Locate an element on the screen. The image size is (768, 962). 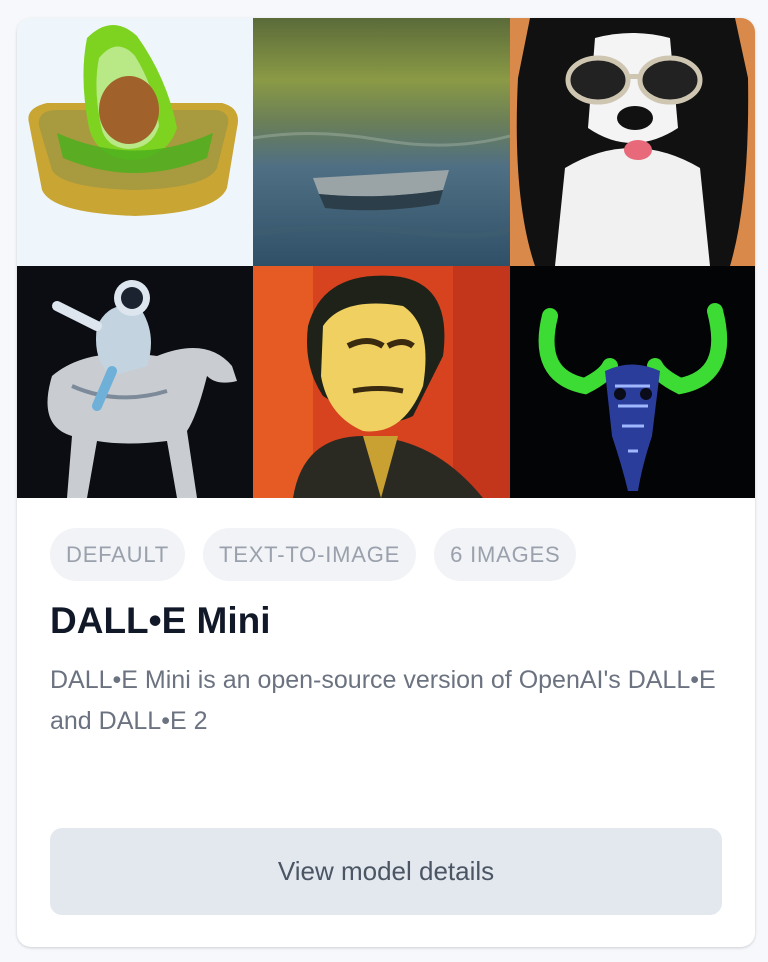
tag-image-count: 6 IMAGES is located at coordinates (505, 554).